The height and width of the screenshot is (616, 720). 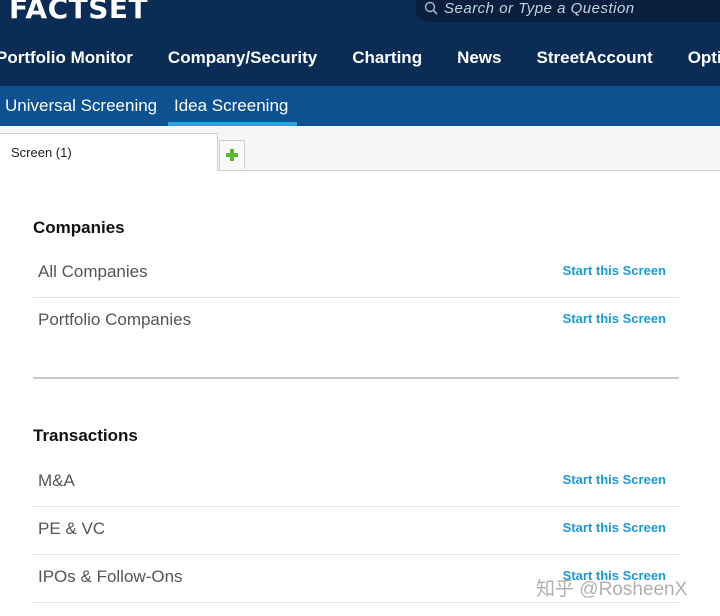 I want to click on factset-logo: FACTSET, so click(x=78, y=12).